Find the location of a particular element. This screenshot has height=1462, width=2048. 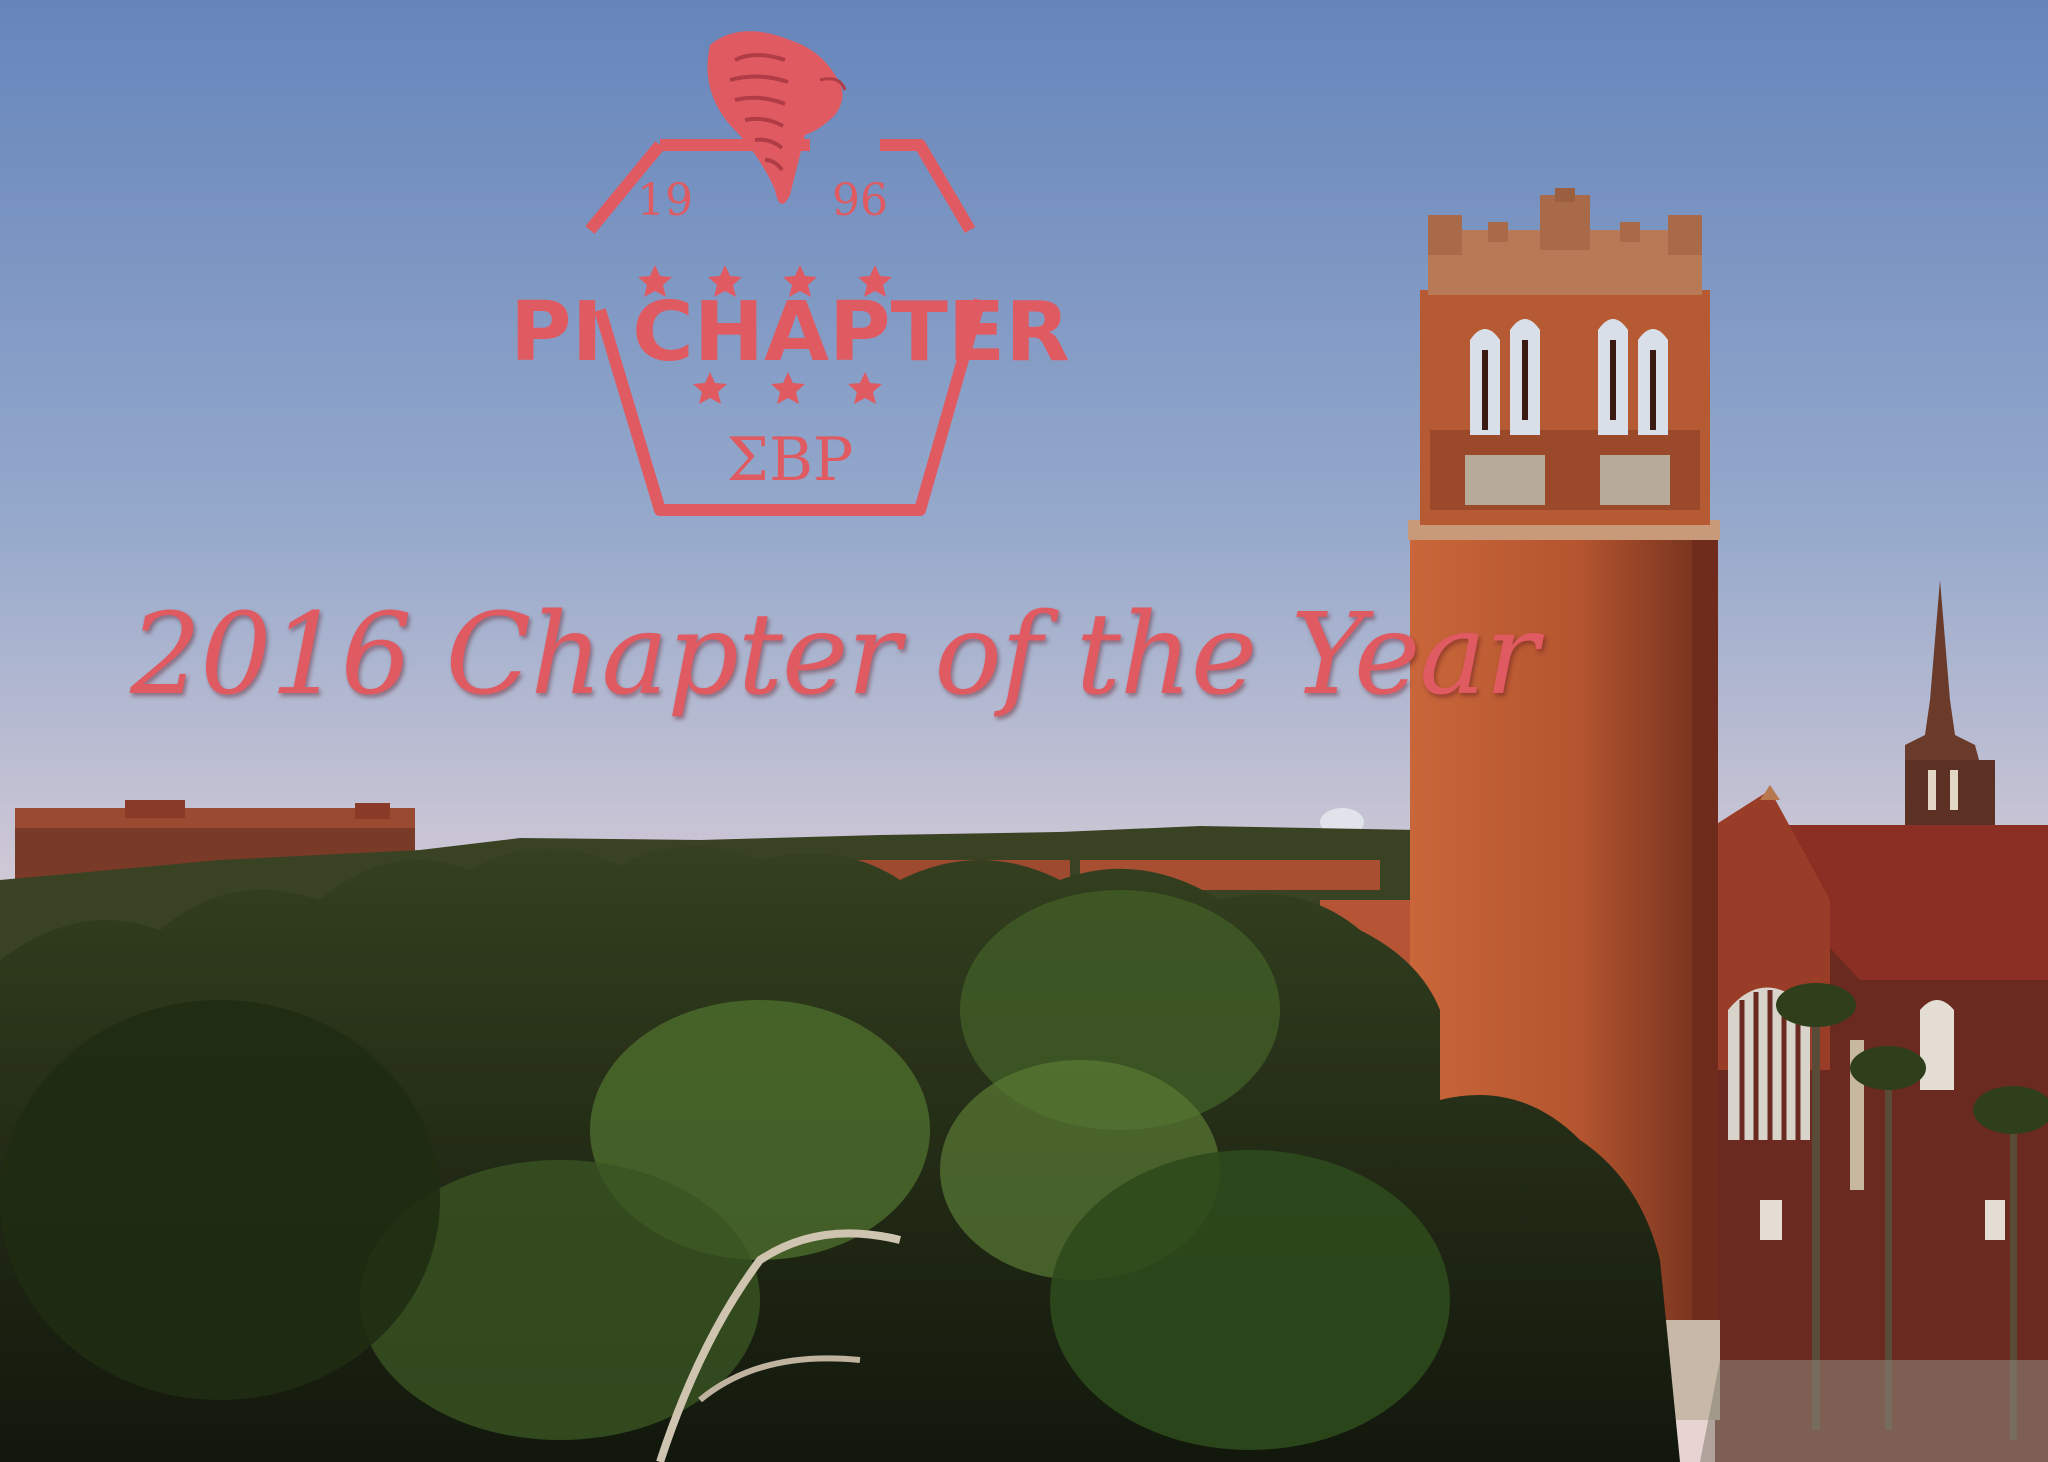

founding-year-left: 19 is located at coordinates (665, 200).